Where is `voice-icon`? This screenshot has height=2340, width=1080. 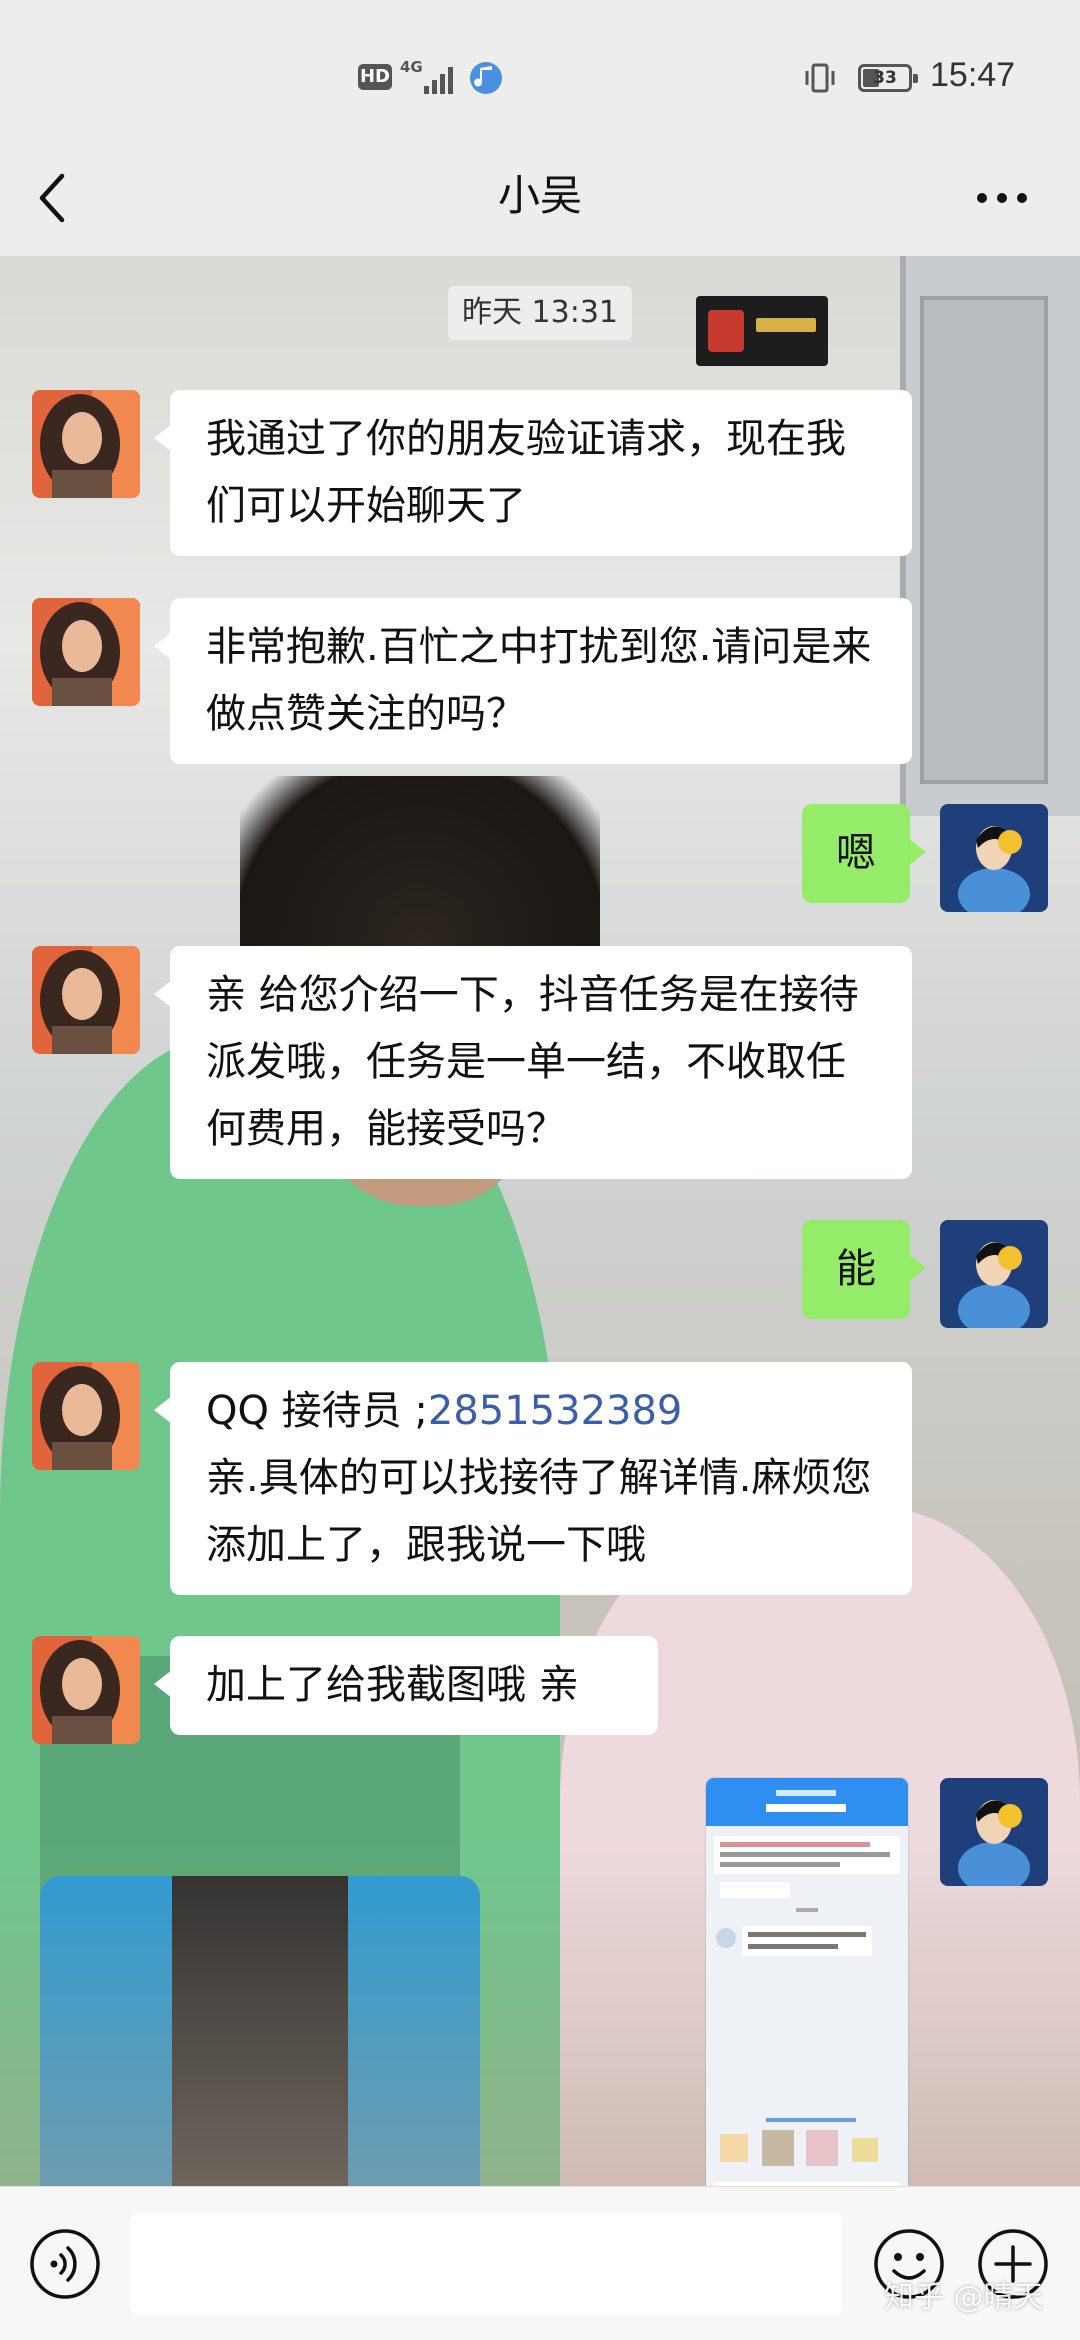 voice-icon is located at coordinates (65, 2264).